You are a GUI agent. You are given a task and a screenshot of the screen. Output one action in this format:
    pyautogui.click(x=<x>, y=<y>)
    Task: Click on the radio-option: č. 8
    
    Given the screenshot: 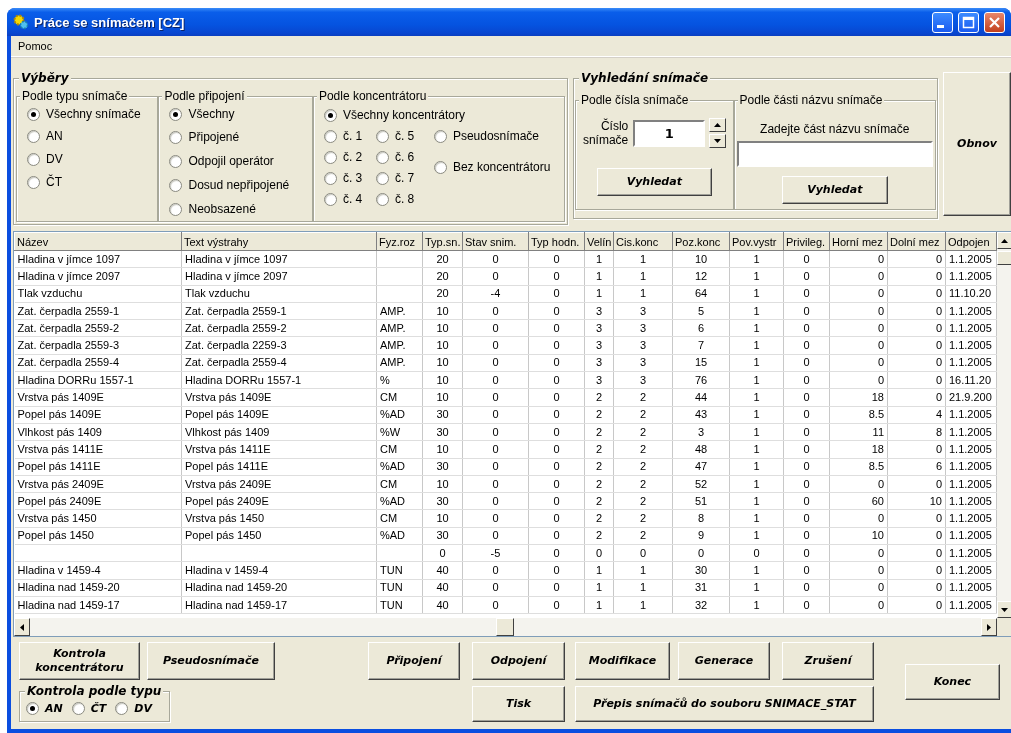 What is the action you would take?
    pyautogui.click(x=395, y=199)
    